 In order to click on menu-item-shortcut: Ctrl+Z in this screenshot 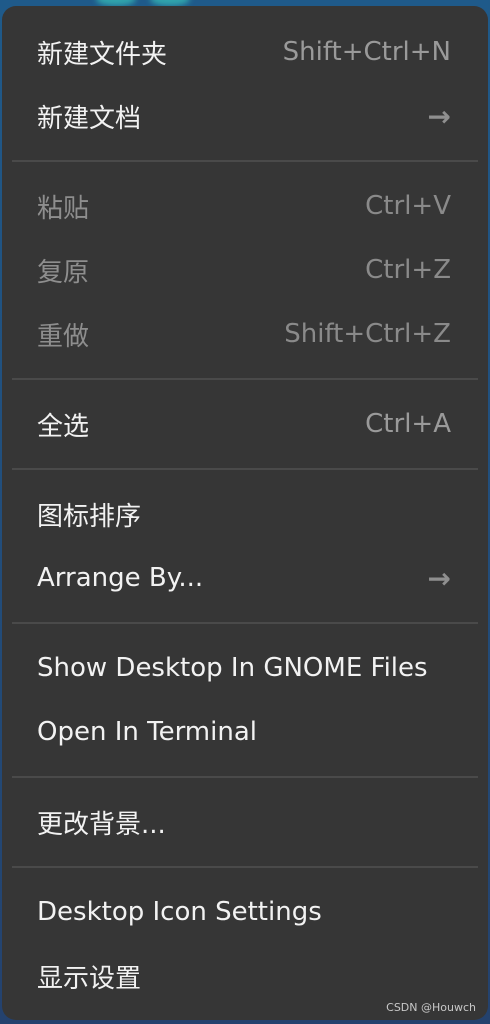, I will do `click(408, 270)`.